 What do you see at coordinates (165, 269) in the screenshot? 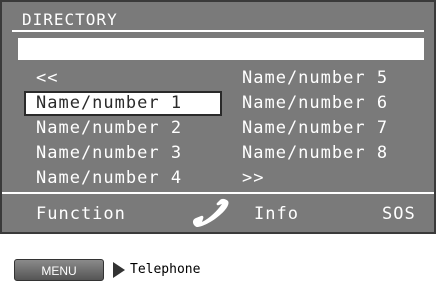
I see `breadcrumb: Telephone` at bounding box center [165, 269].